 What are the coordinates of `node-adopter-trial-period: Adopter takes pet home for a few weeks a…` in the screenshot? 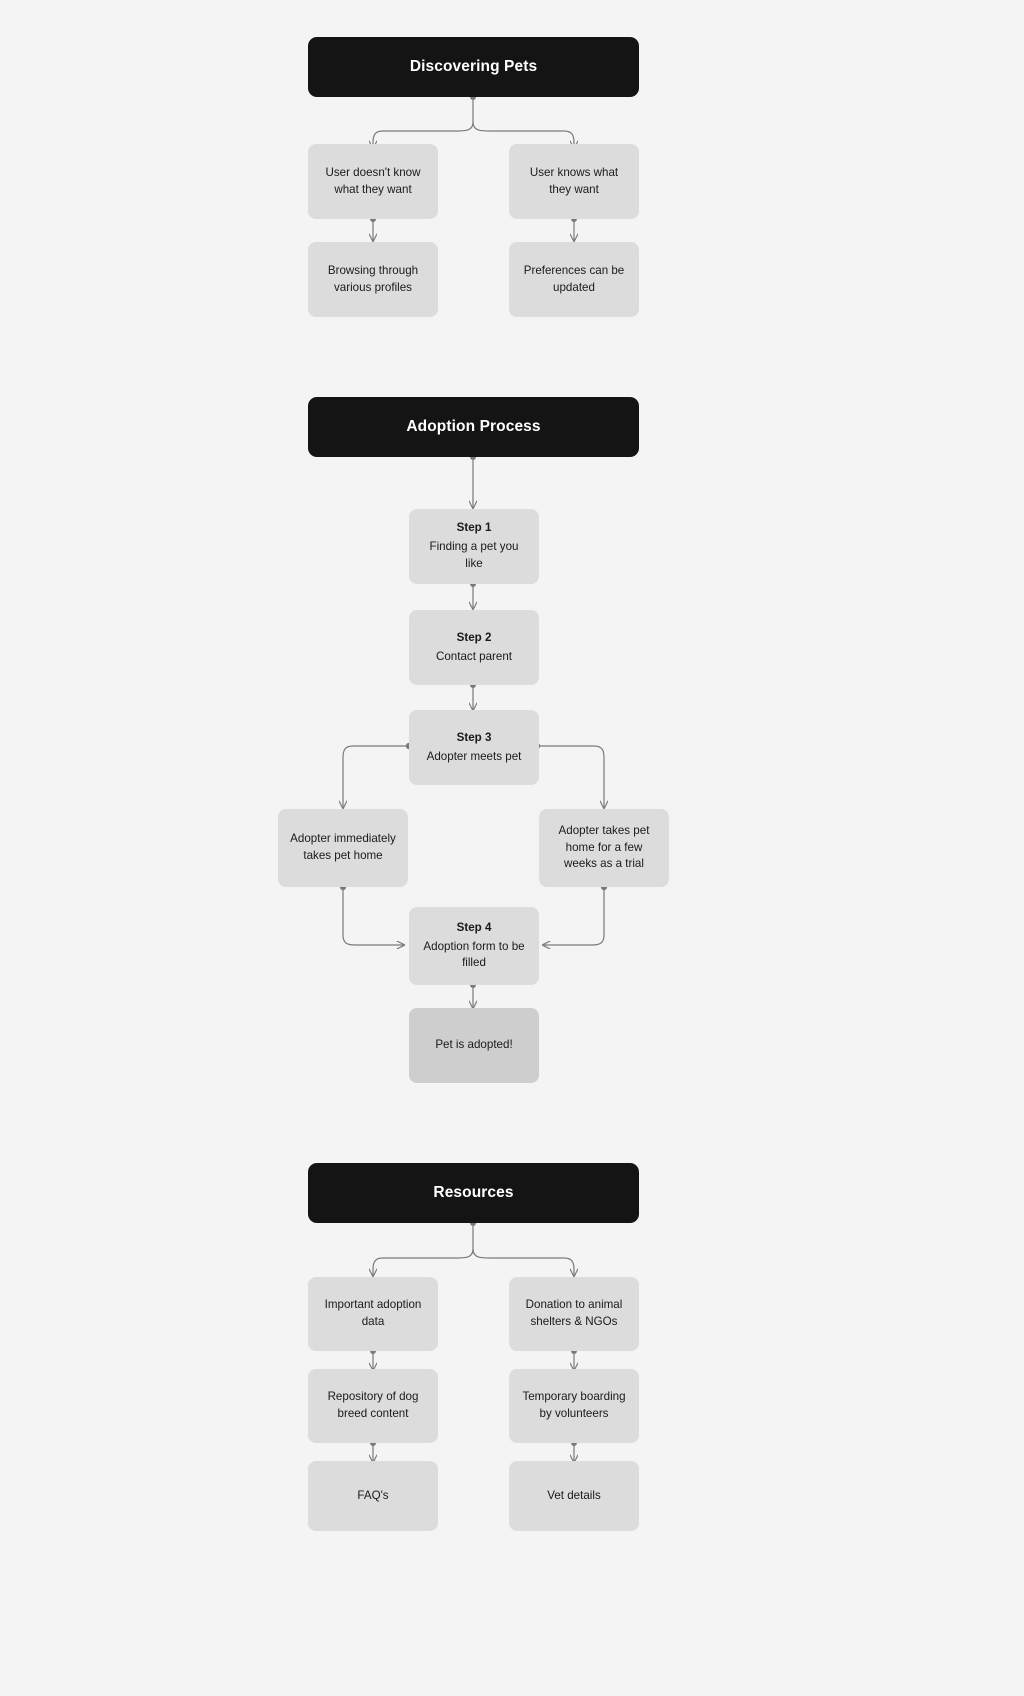 It's located at (604, 848).